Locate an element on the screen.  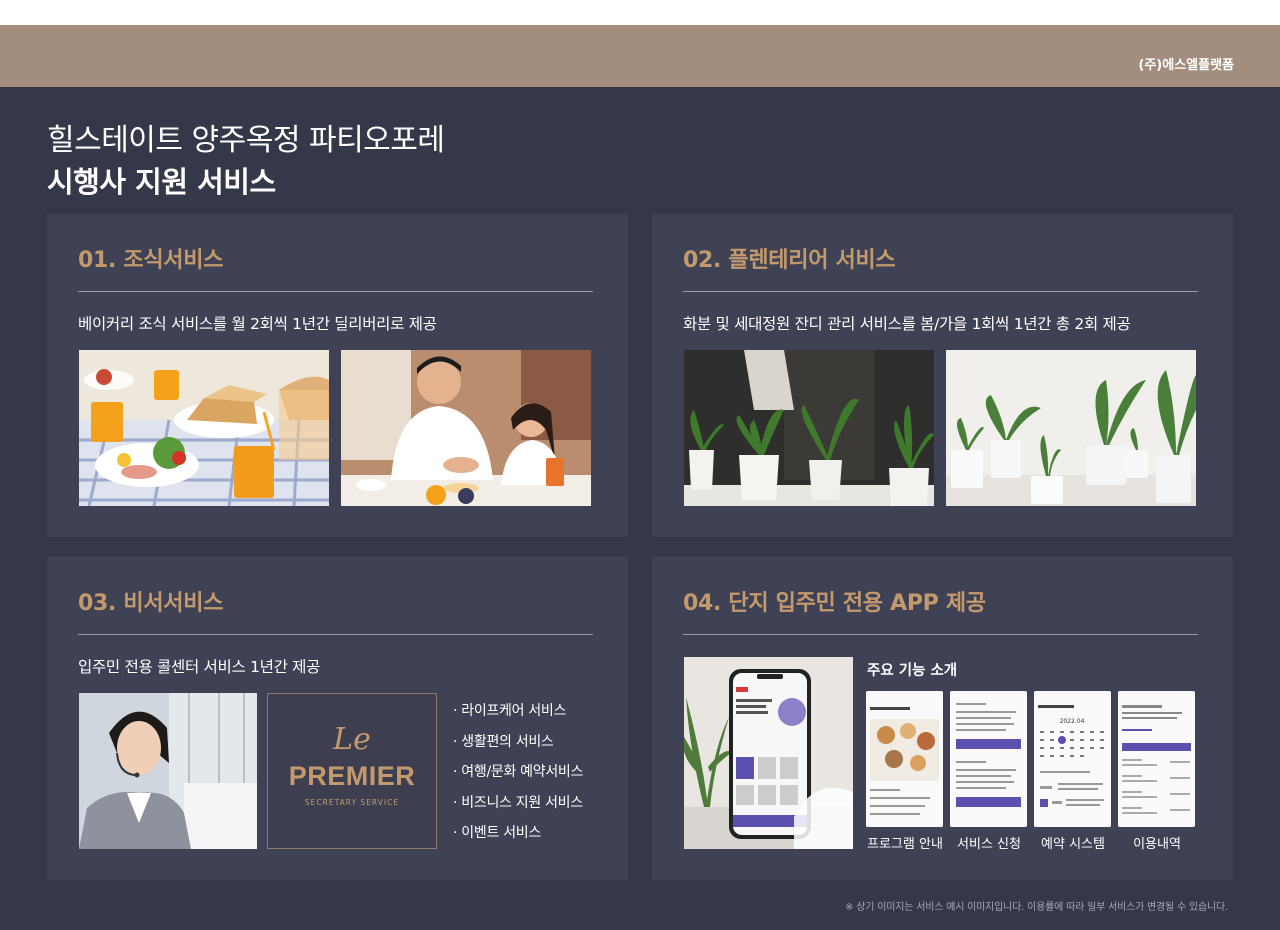
list-item: · 이벤트 서비스 is located at coordinates (497, 833).